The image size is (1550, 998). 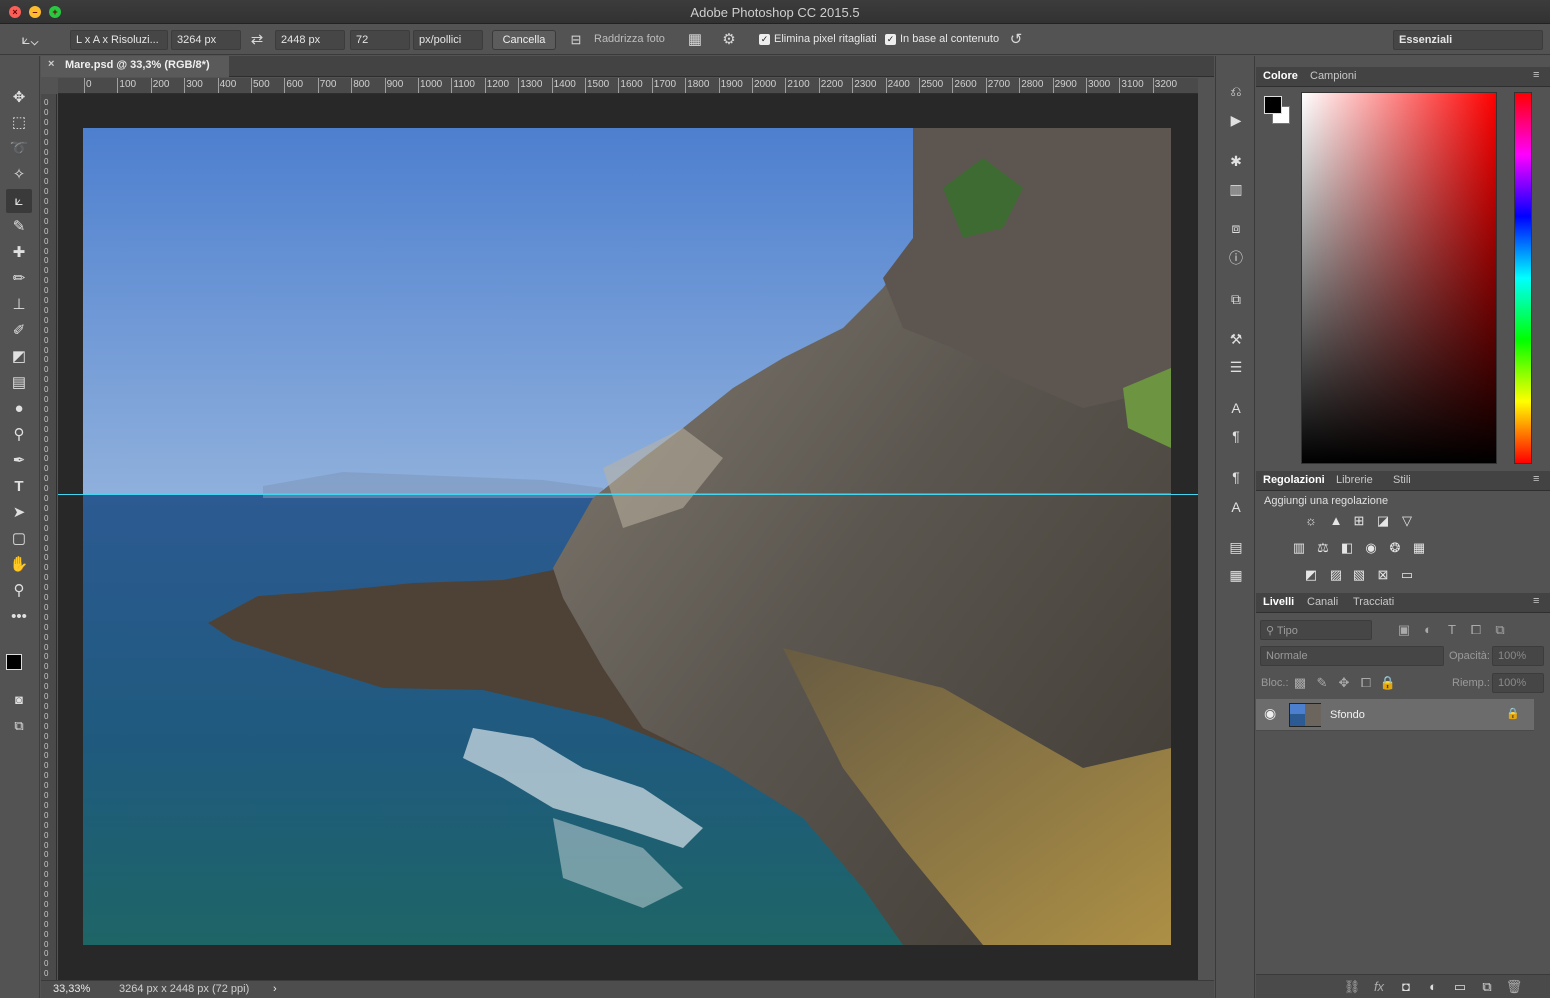 What do you see at coordinates (1395, 715) in the screenshot?
I see `layer-row: ◉ Sfondo 🔒` at bounding box center [1395, 715].